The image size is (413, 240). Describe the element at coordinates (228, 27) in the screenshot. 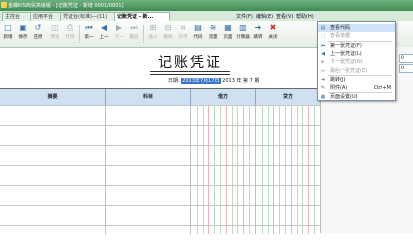

I see `page-icon: ▦` at that location.